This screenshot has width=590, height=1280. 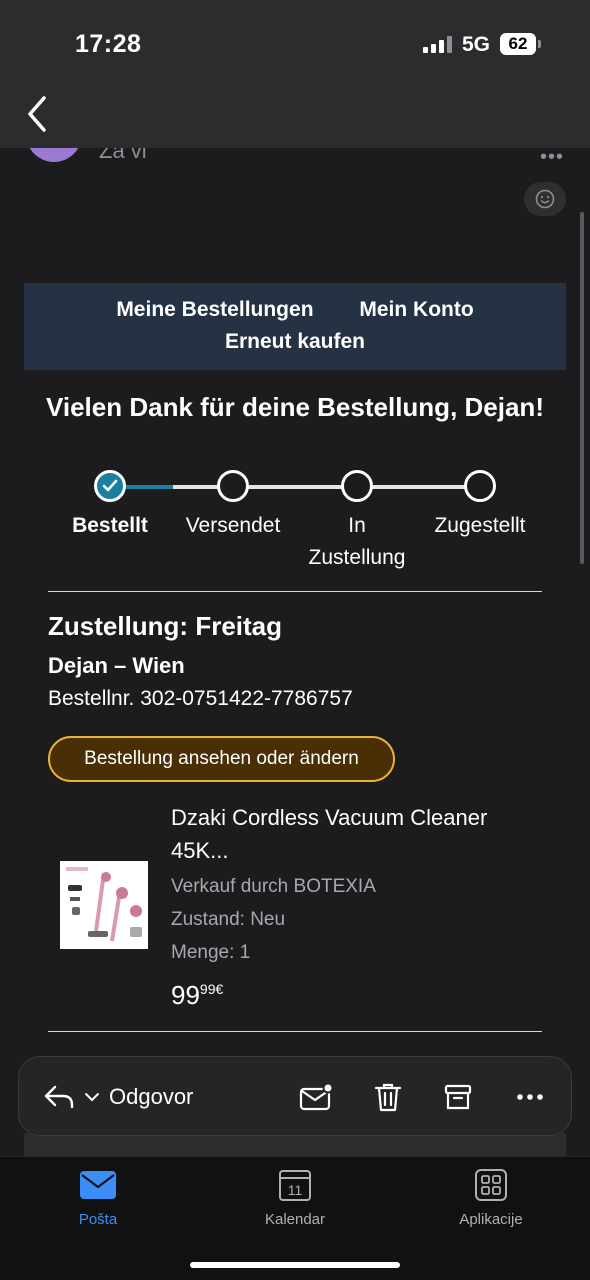 I want to click on tab-calendar: 11 Kalendar, so click(x=295, y=1196).